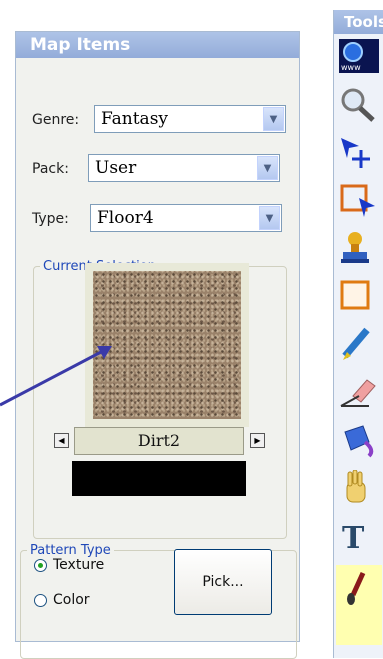  Describe the element at coordinates (359, 248) in the screenshot. I see `stamp-icon` at that location.